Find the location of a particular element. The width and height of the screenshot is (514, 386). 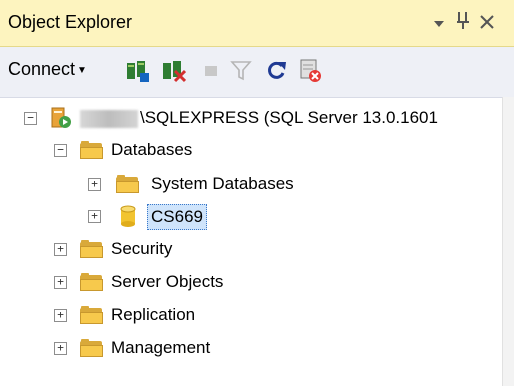

tree-node-system-databases: + System Databases is located at coordinates (200, 184).